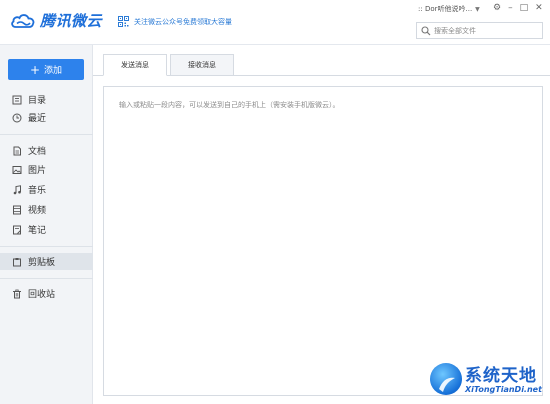 The height and width of the screenshot is (404, 550). Describe the element at coordinates (17, 229) in the screenshot. I see `note-icon` at that location.